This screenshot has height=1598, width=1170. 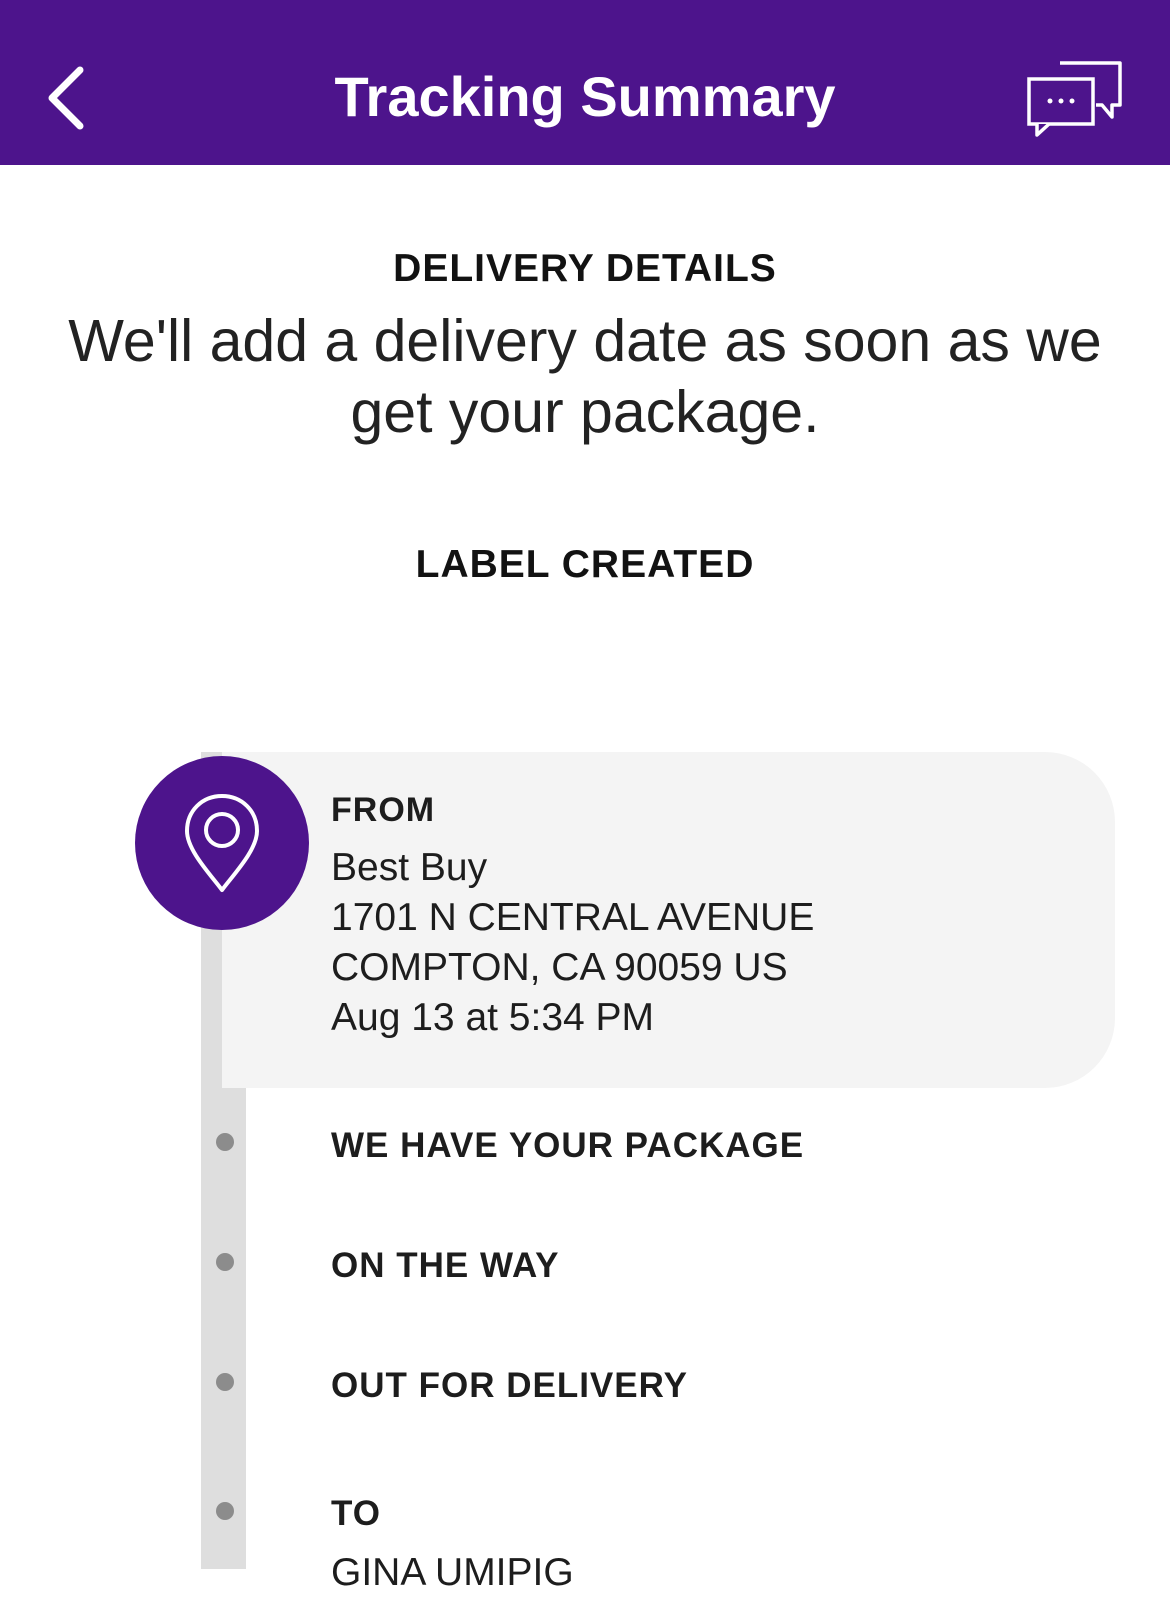 I want to click on from-label: FROM, so click(x=383, y=810).